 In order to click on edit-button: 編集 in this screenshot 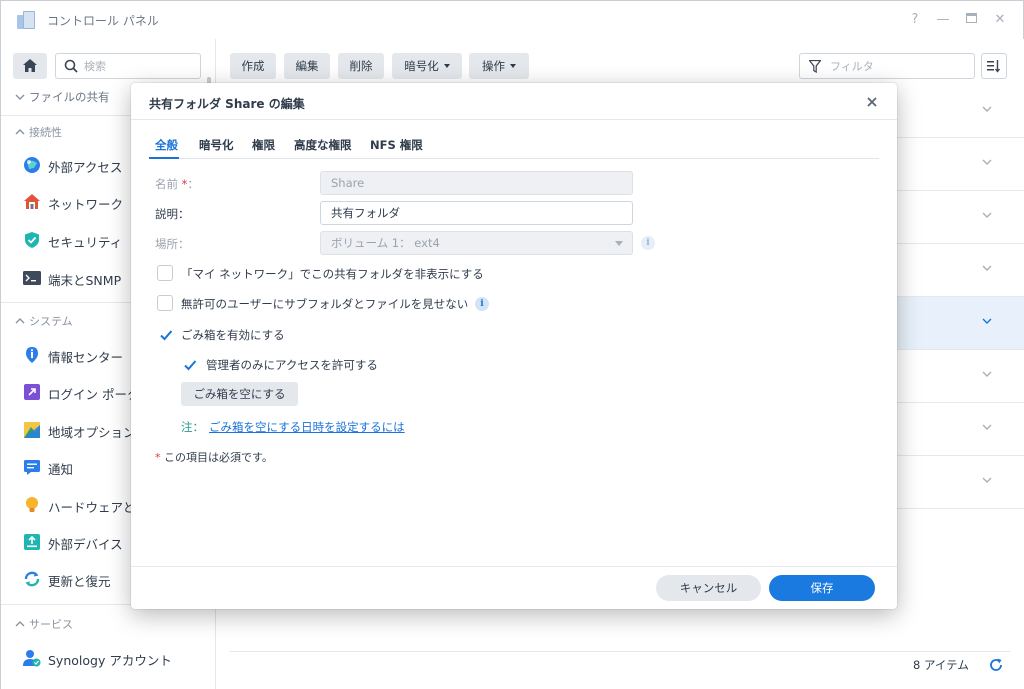, I will do `click(307, 66)`.